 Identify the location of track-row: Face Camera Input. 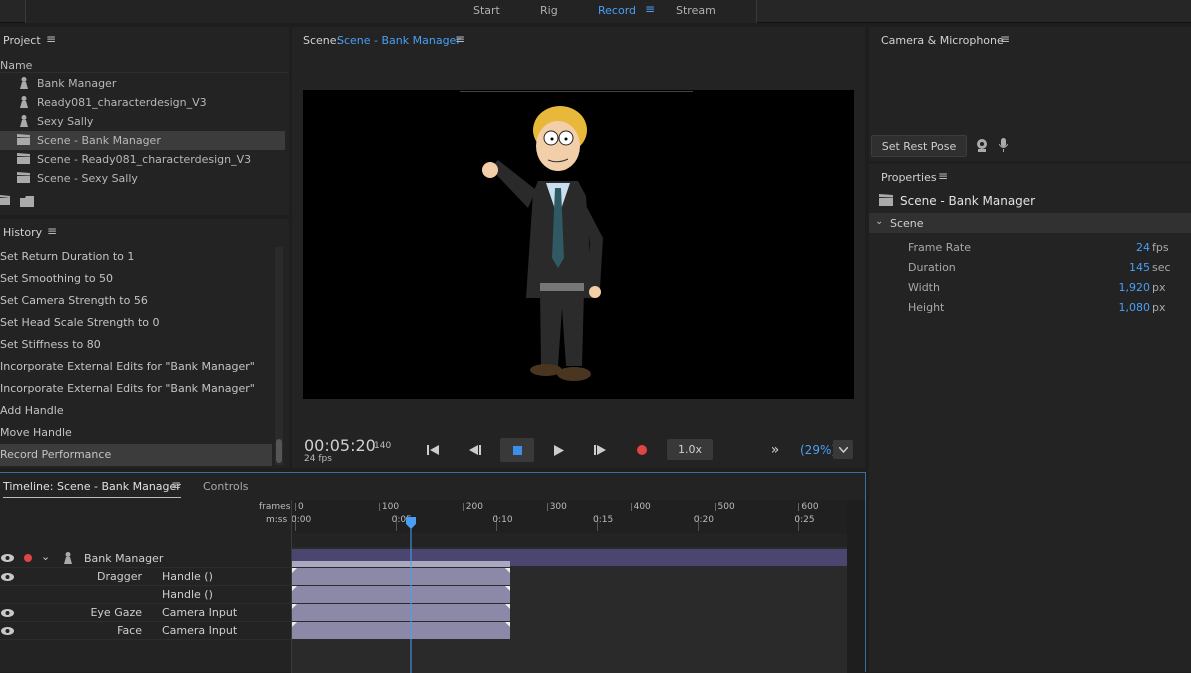
(145, 631).